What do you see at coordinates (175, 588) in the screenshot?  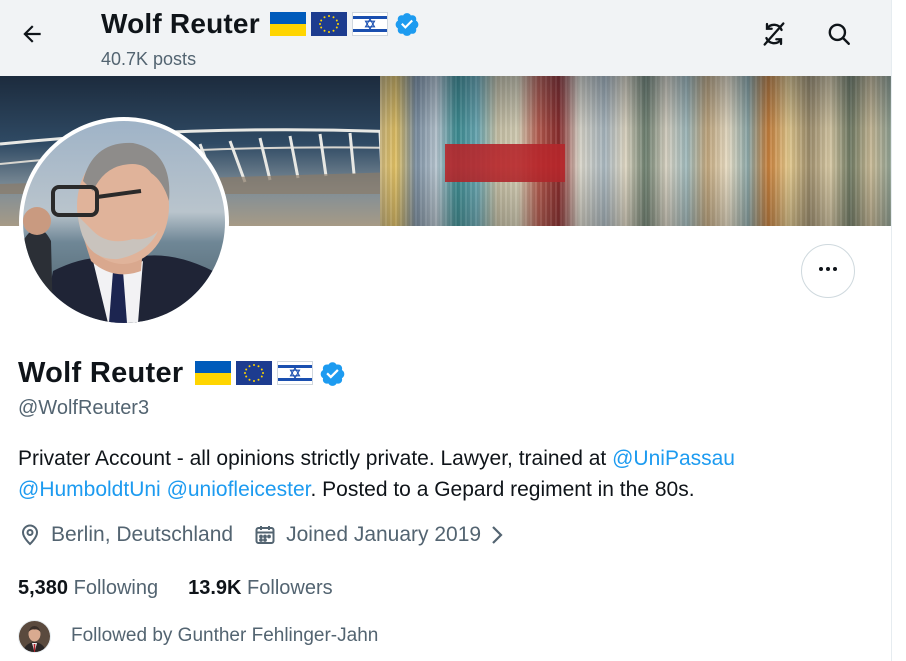 I see `profile-stats-row: 5,380 Following 13.9K Followers` at bounding box center [175, 588].